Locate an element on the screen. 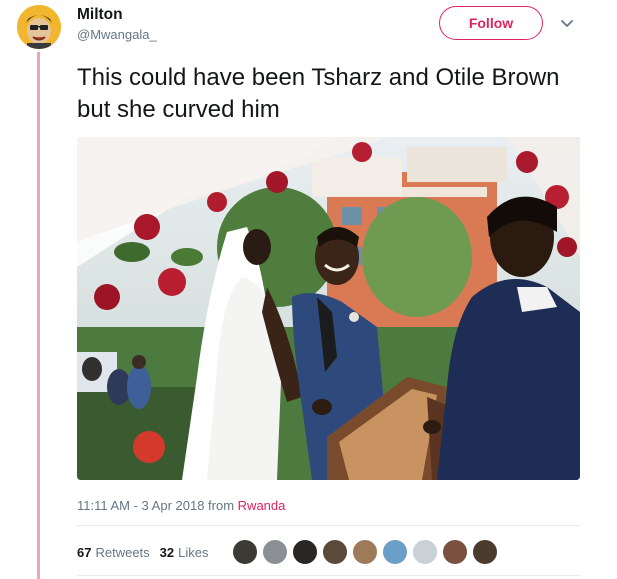 This screenshot has width=617, height=579. user-handle: @Mwangala_ is located at coordinates (117, 34).